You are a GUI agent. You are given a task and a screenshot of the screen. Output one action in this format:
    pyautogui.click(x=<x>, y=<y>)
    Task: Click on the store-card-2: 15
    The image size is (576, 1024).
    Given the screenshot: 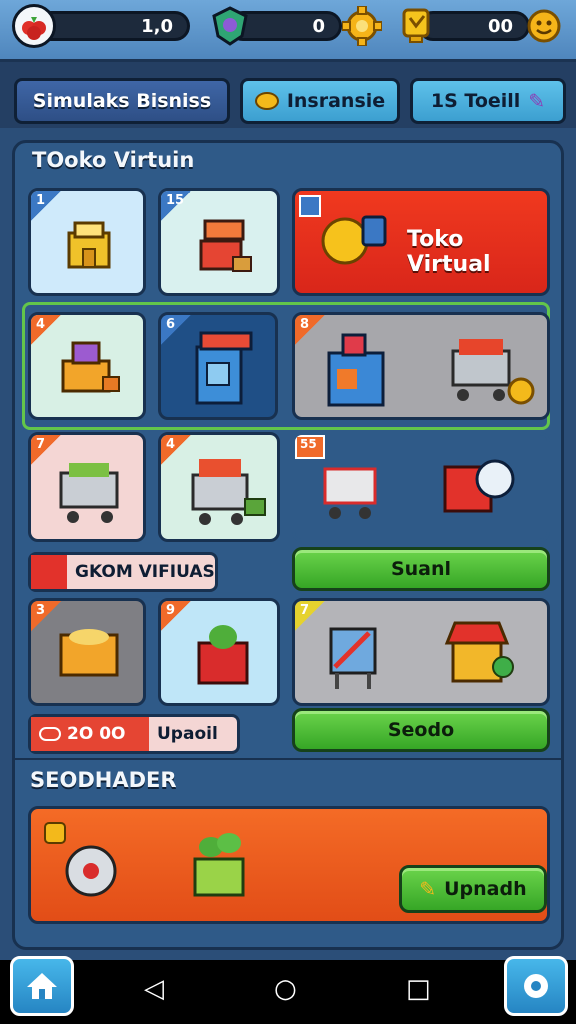 What is the action you would take?
    pyautogui.click(x=219, y=242)
    